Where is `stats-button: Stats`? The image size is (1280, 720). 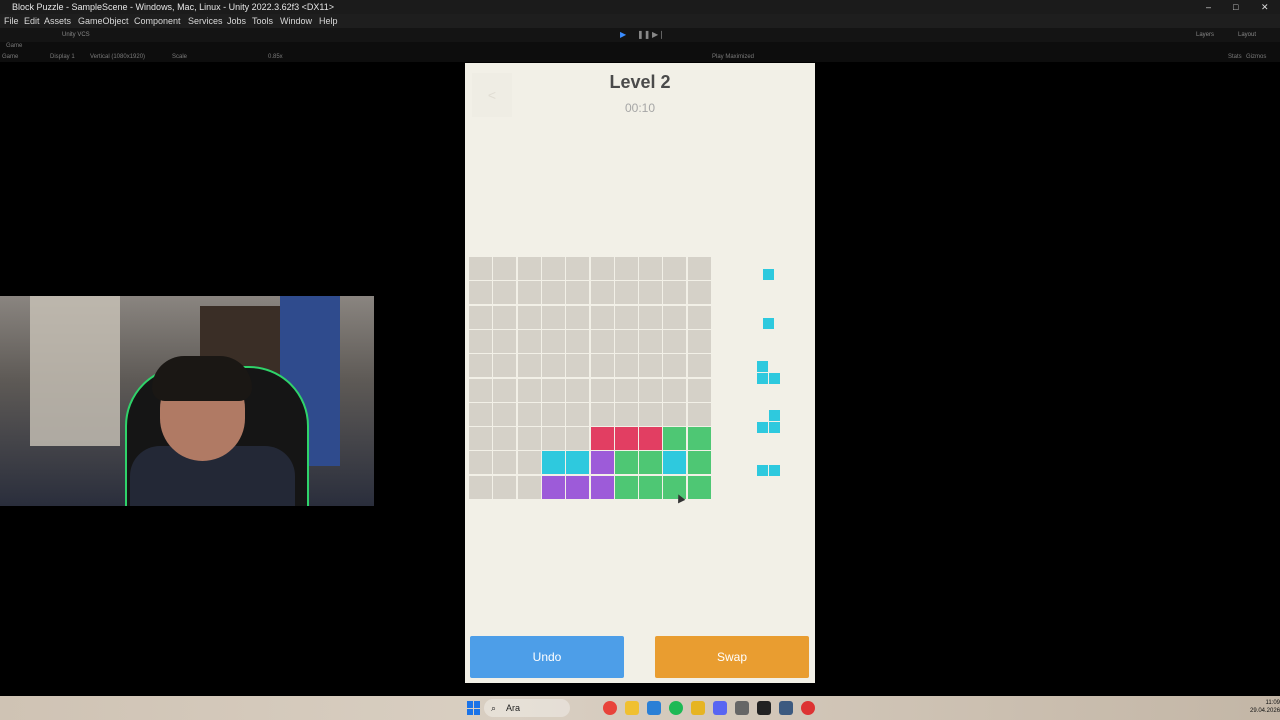 stats-button: Stats is located at coordinates (1235, 57).